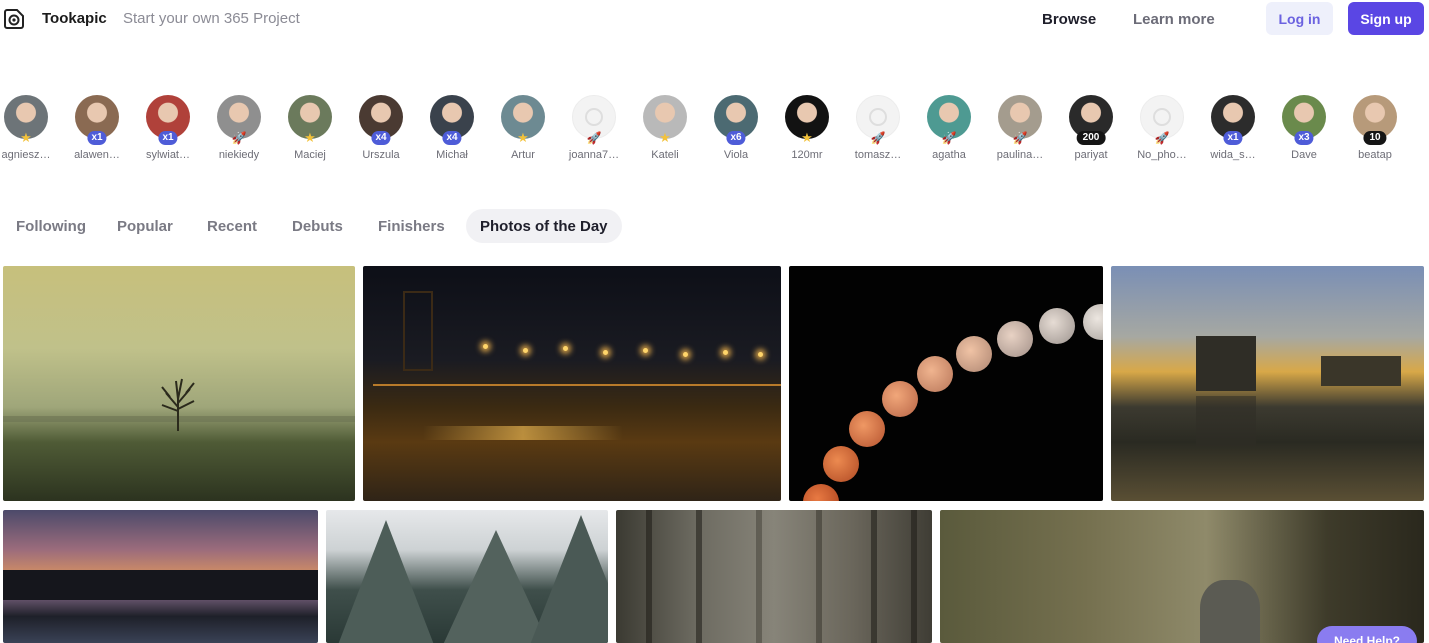 This screenshot has height=643, width=1429. I want to click on photo-foggy-field-tree, so click(179, 383).